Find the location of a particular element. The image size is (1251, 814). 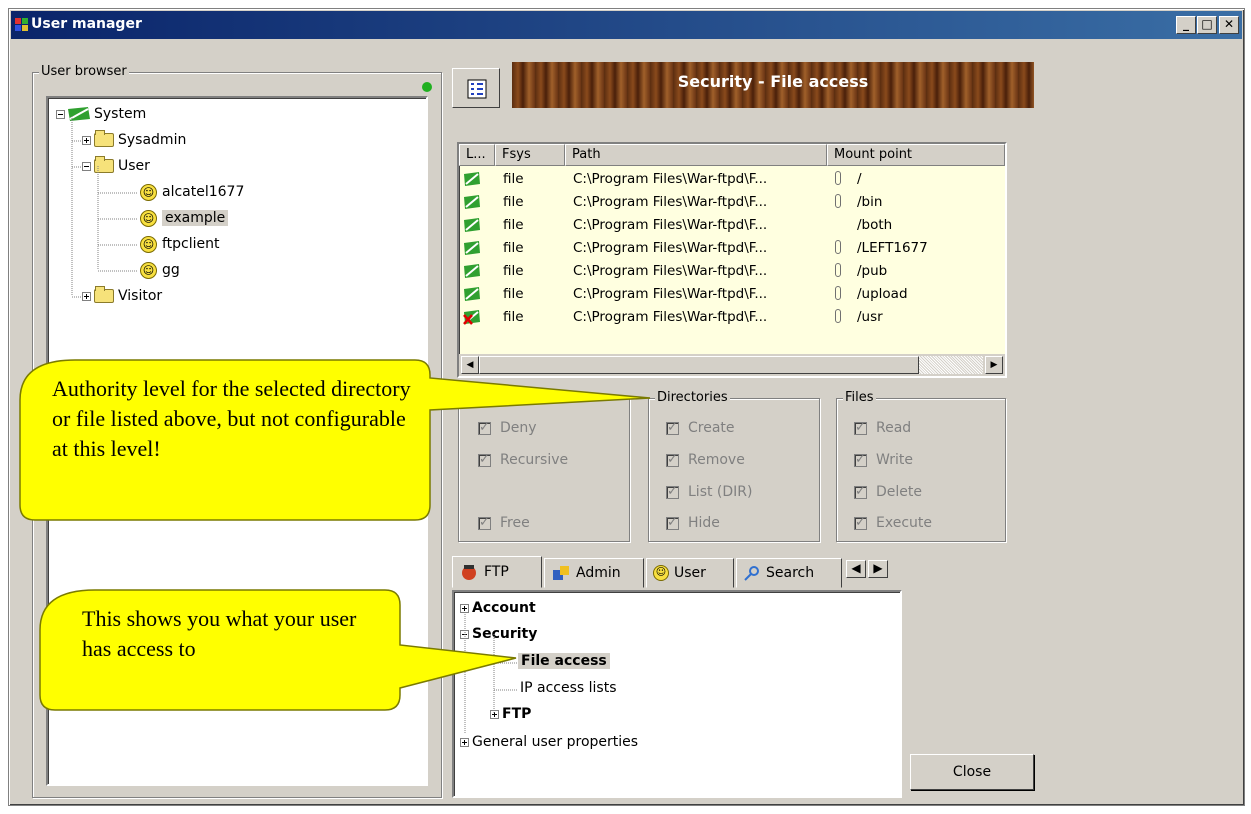

checkbox-label: Write is located at coordinates (894, 460).